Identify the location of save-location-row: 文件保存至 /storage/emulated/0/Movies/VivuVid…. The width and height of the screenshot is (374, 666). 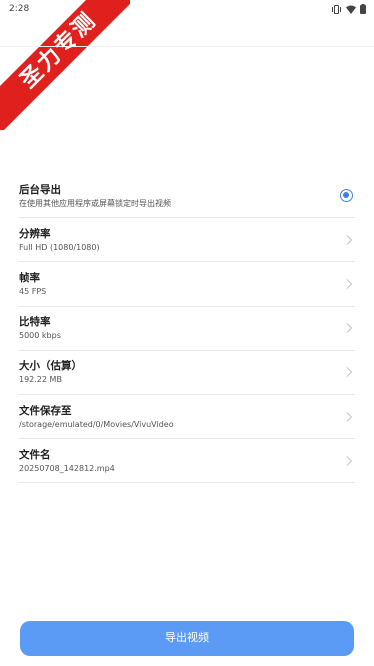
(187, 417).